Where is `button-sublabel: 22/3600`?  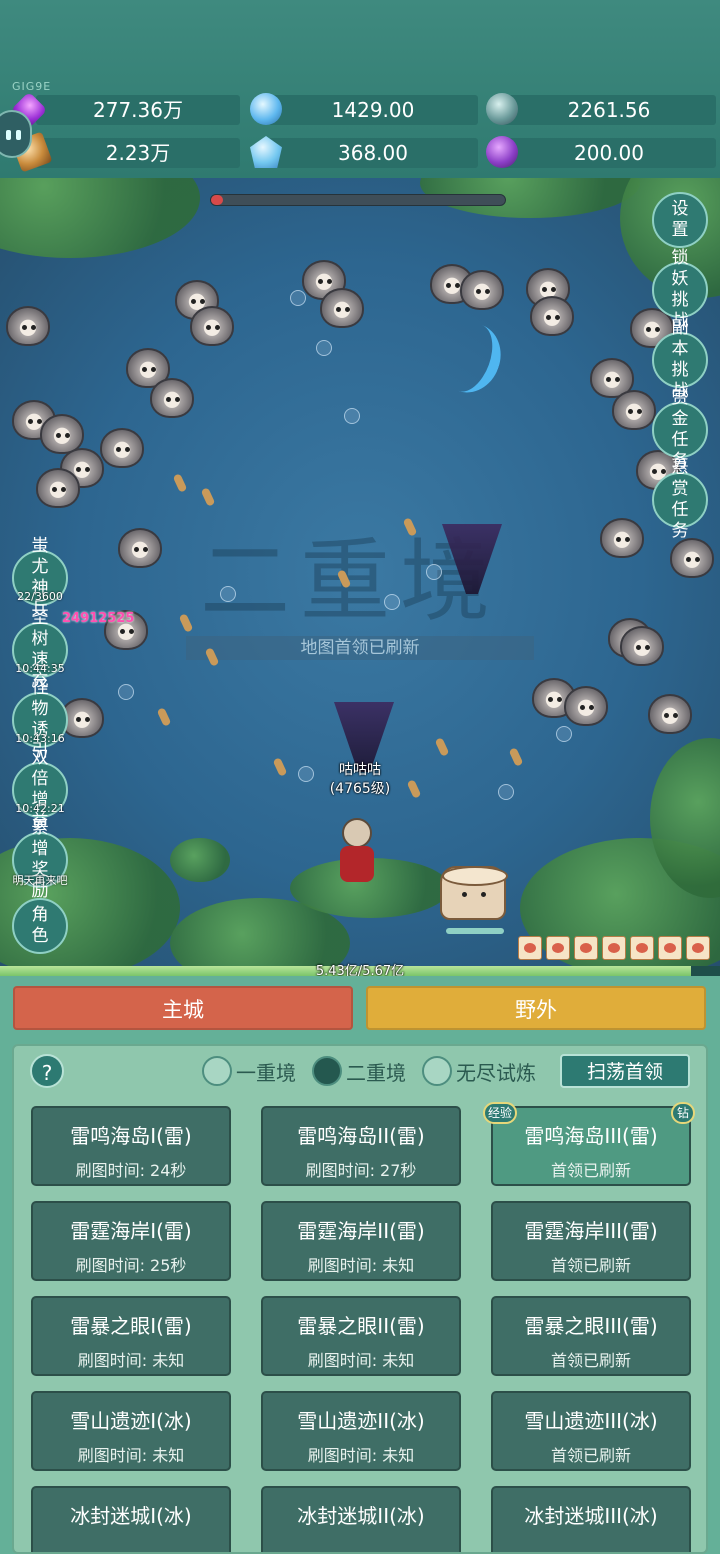
button-sublabel: 22/3600 is located at coordinates (40, 596).